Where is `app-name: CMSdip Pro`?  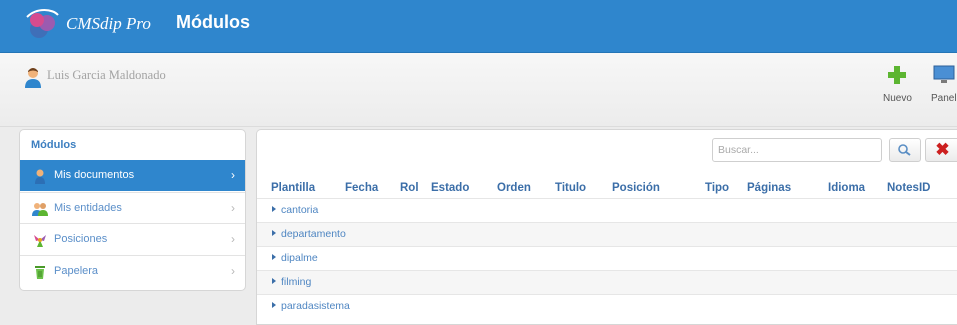 app-name: CMSdip Pro is located at coordinates (108, 24).